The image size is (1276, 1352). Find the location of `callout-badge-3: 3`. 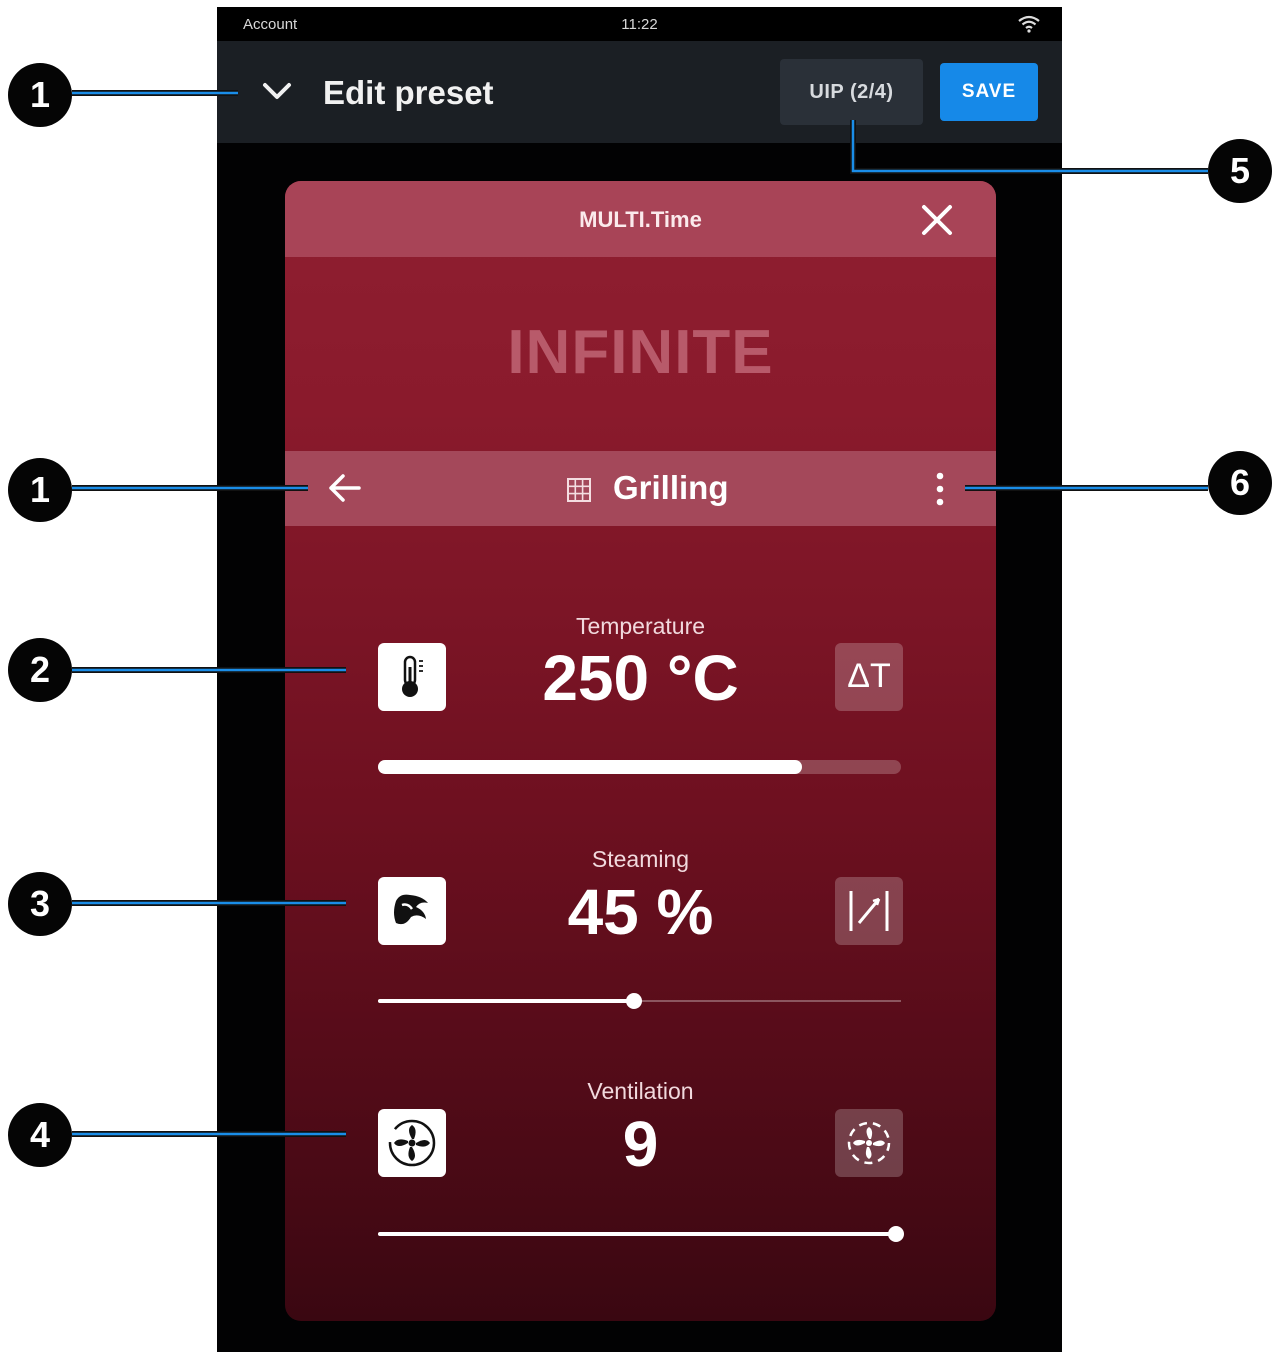

callout-badge-3: 3 is located at coordinates (40, 904).